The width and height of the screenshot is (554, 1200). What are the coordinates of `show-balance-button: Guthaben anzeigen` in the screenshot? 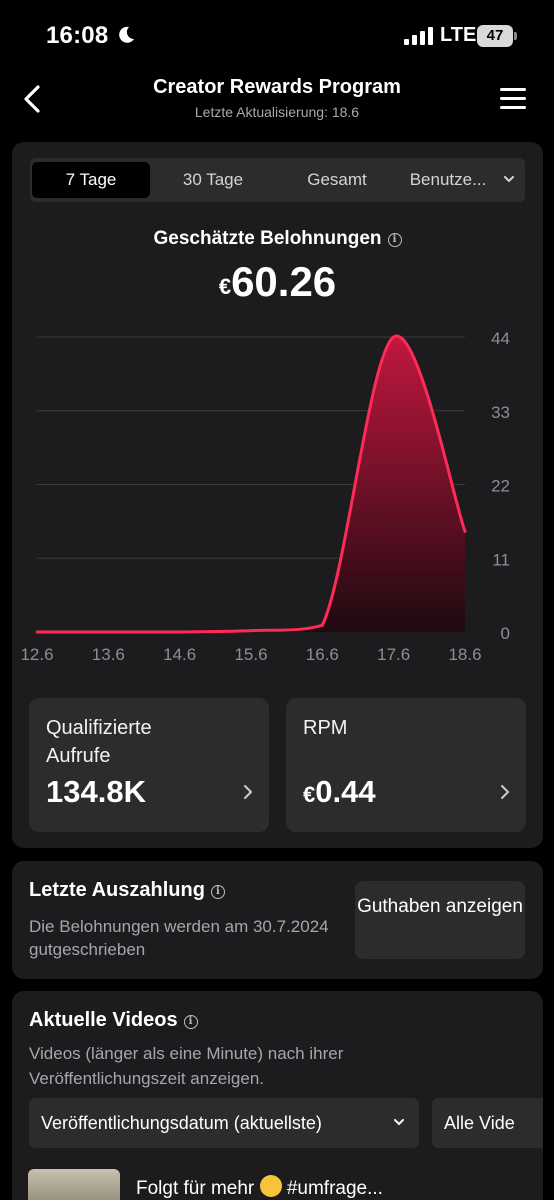 It's located at (440, 920).